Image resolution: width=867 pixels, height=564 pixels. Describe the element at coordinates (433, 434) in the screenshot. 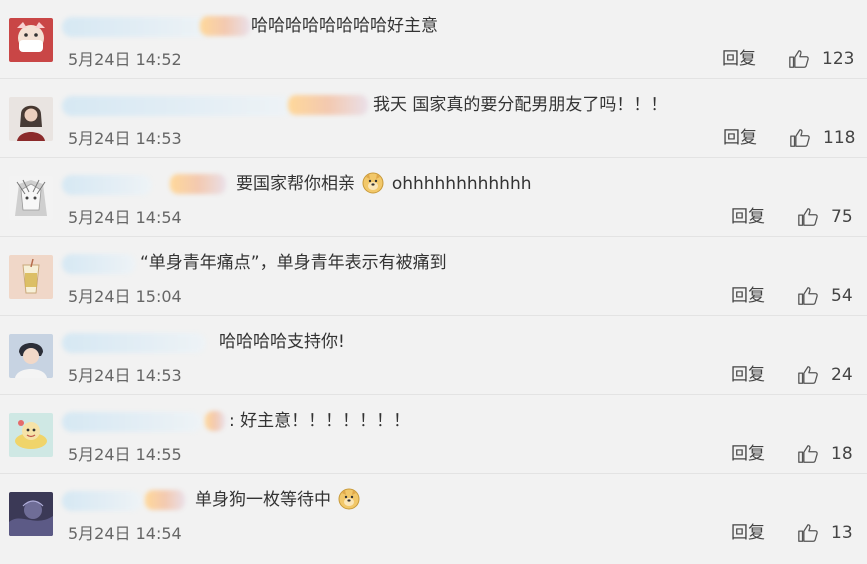

I see `comment-item: : 好主意！！！！！！！ 5月24日 14:55 回复 18` at that location.